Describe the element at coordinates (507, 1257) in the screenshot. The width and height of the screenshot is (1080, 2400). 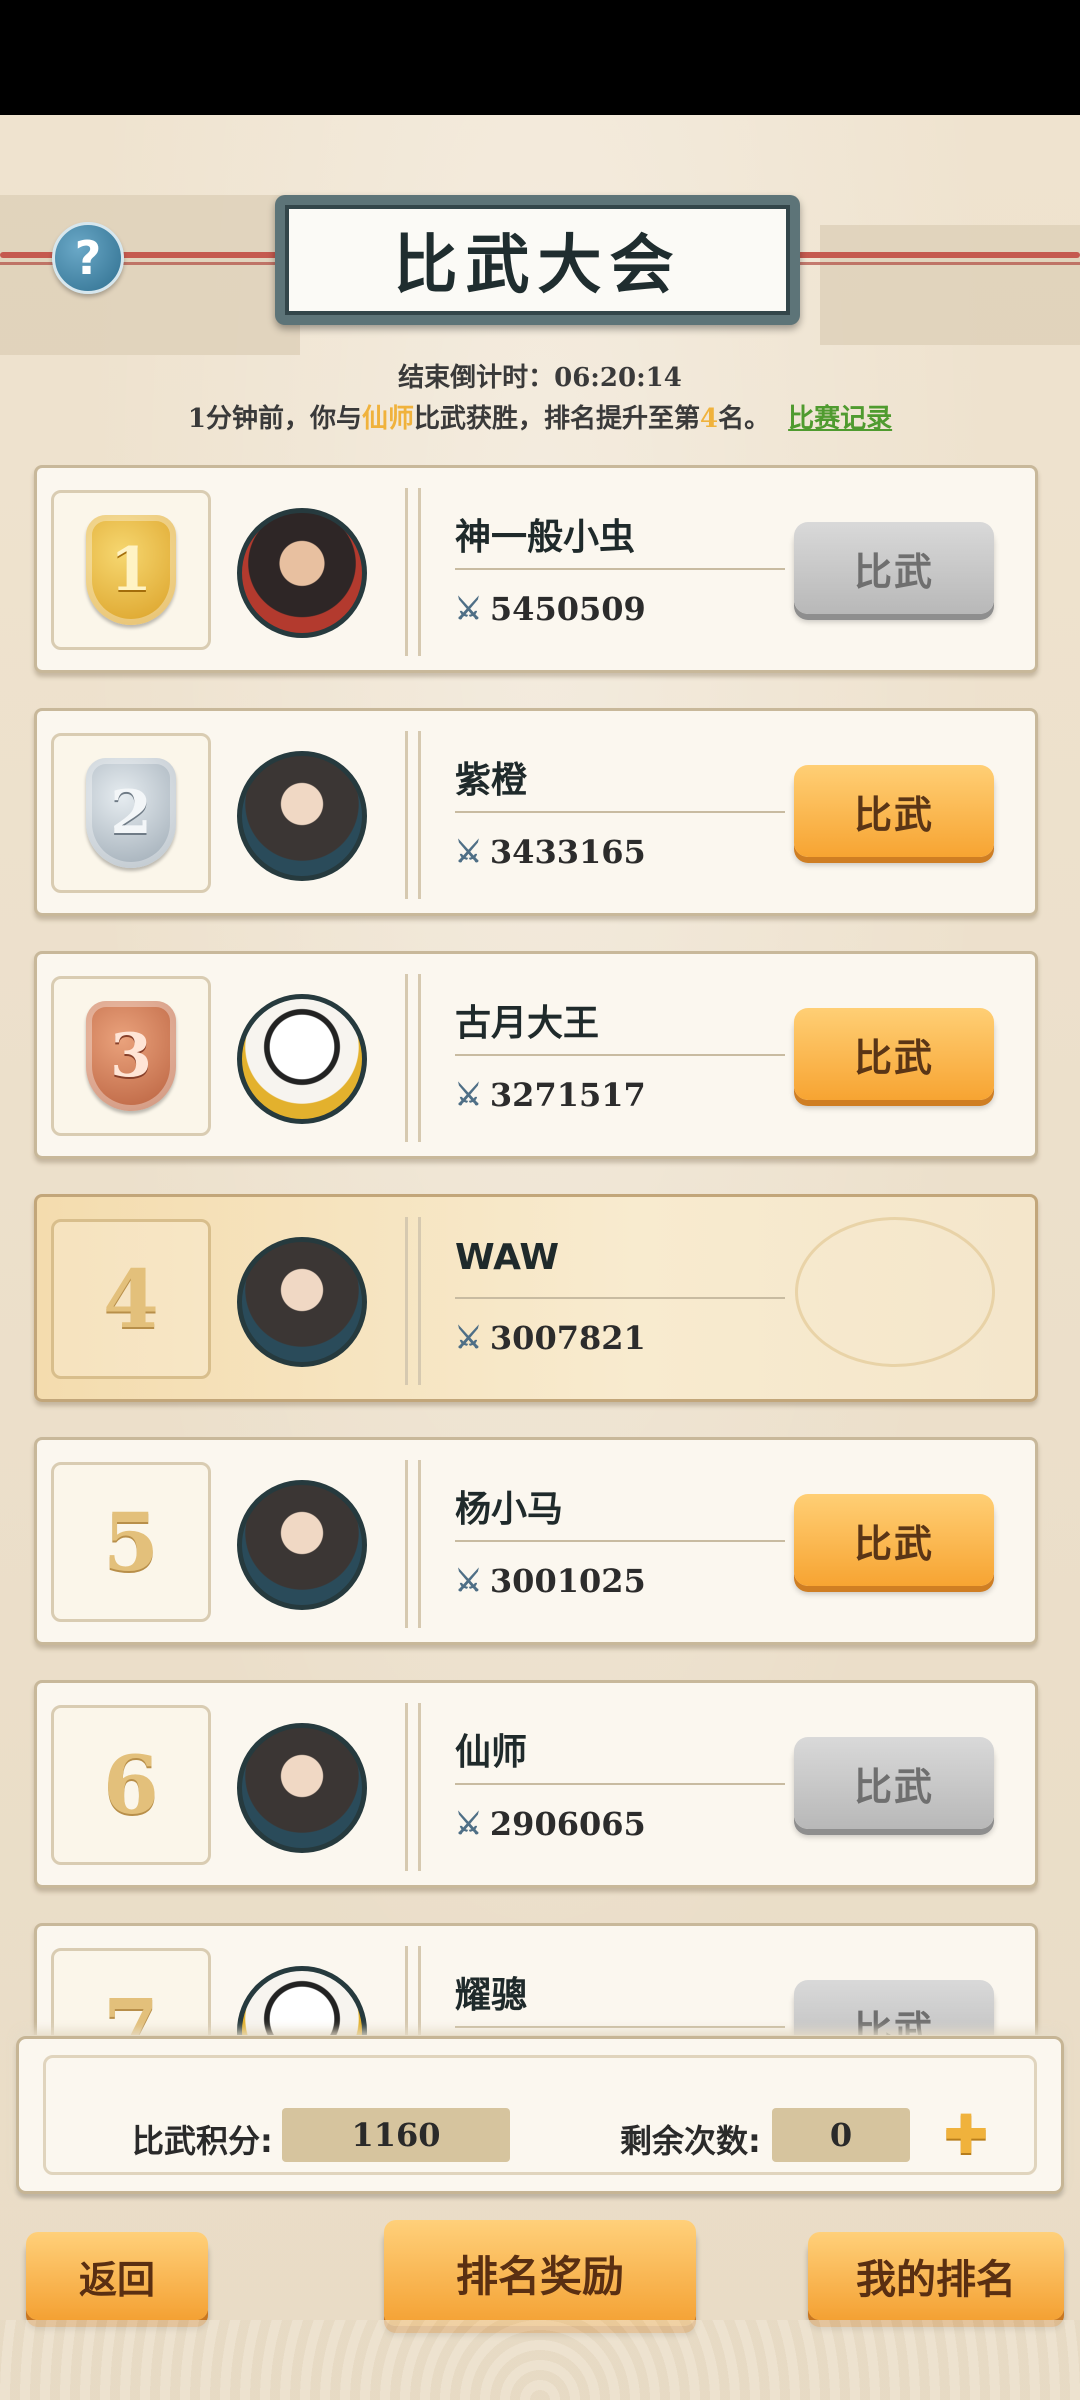
I see `player-name: WAW` at that location.